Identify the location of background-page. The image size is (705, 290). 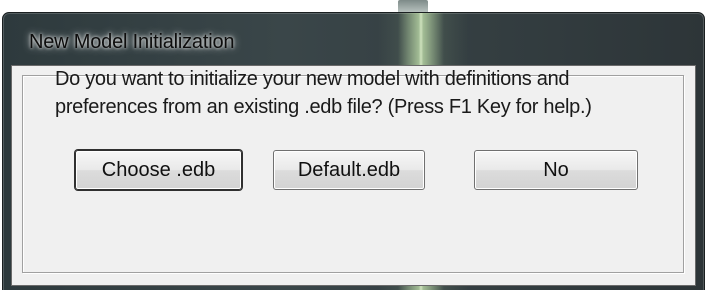
(352, 6).